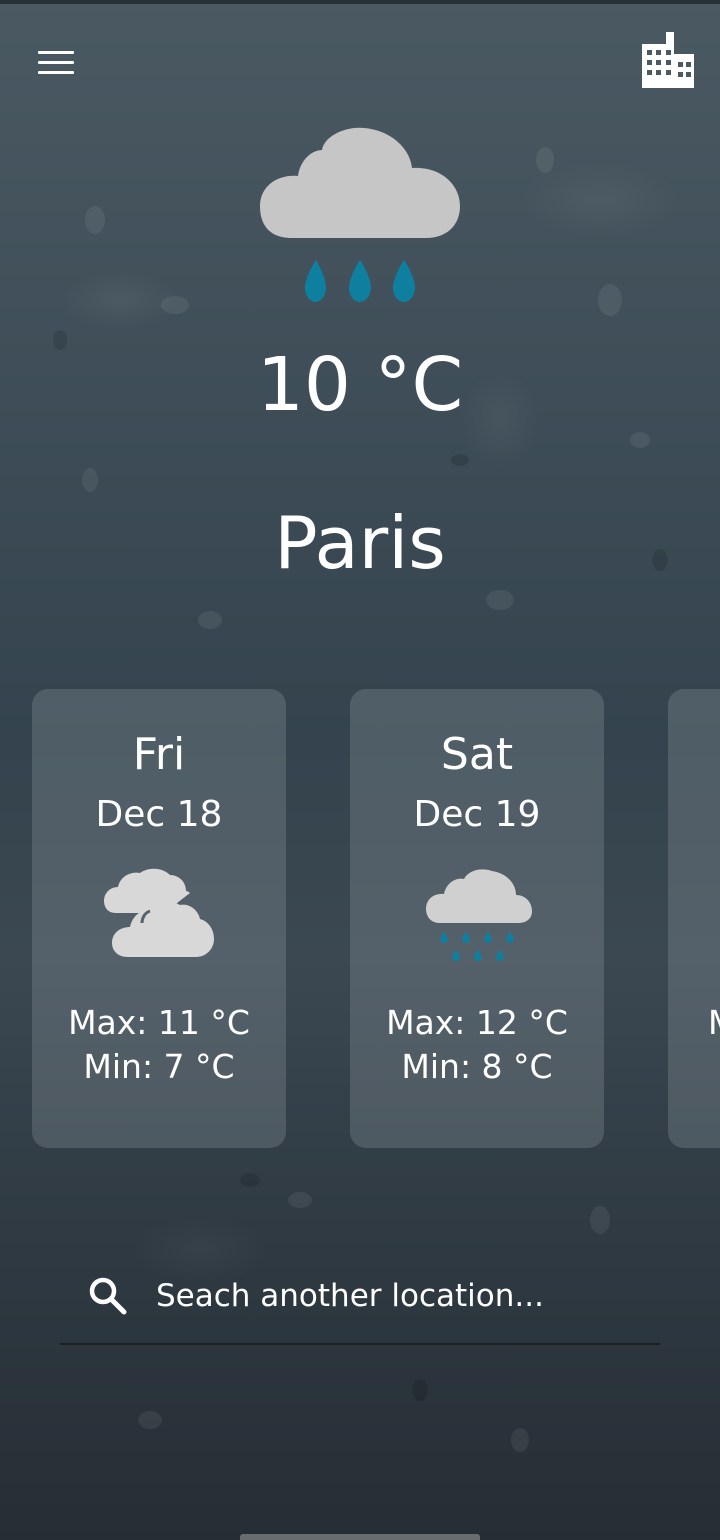  What do you see at coordinates (360, 2) in the screenshot?
I see `status-bar-edge` at bounding box center [360, 2].